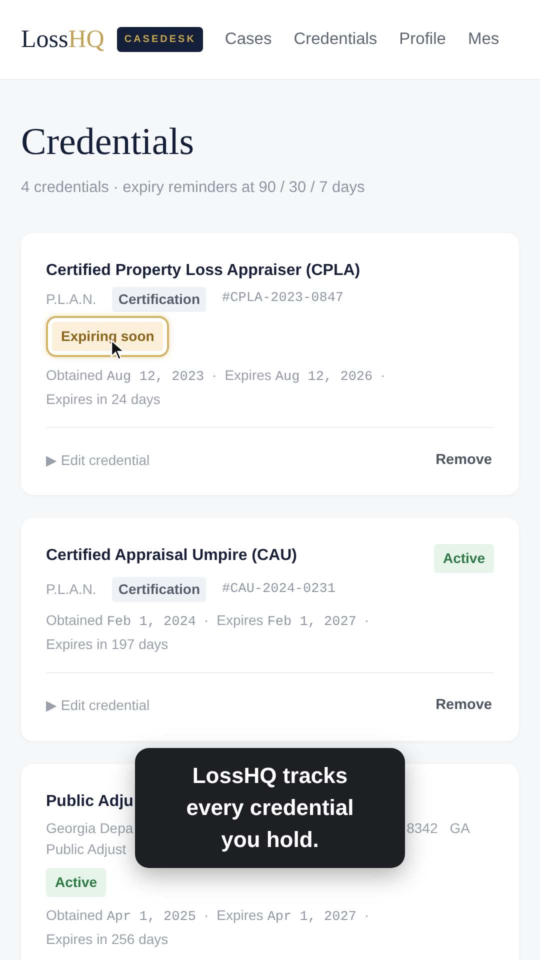  I want to click on credential-title: Public Adju, so click(90, 802).